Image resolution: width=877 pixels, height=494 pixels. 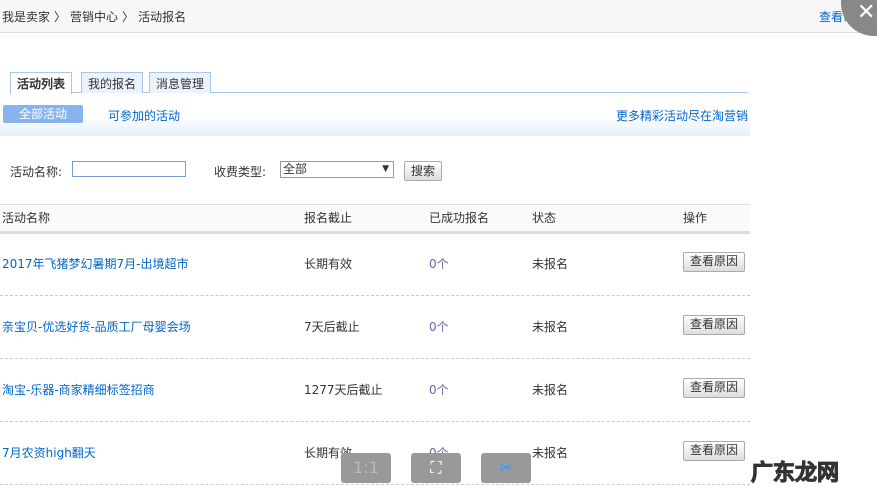 What do you see at coordinates (544, 218) in the screenshot?
I see `header-status: 状态` at bounding box center [544, 218].